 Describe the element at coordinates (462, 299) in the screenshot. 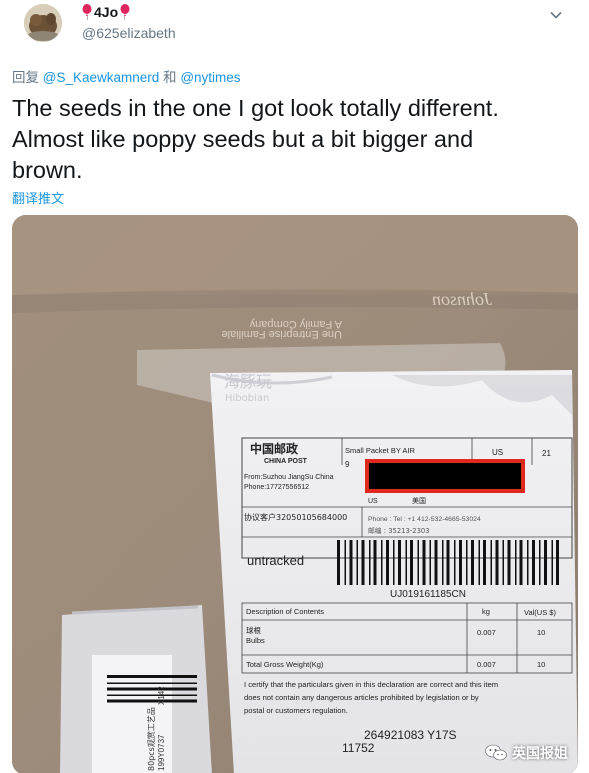

I see `brand-text: Johnson` at that location.